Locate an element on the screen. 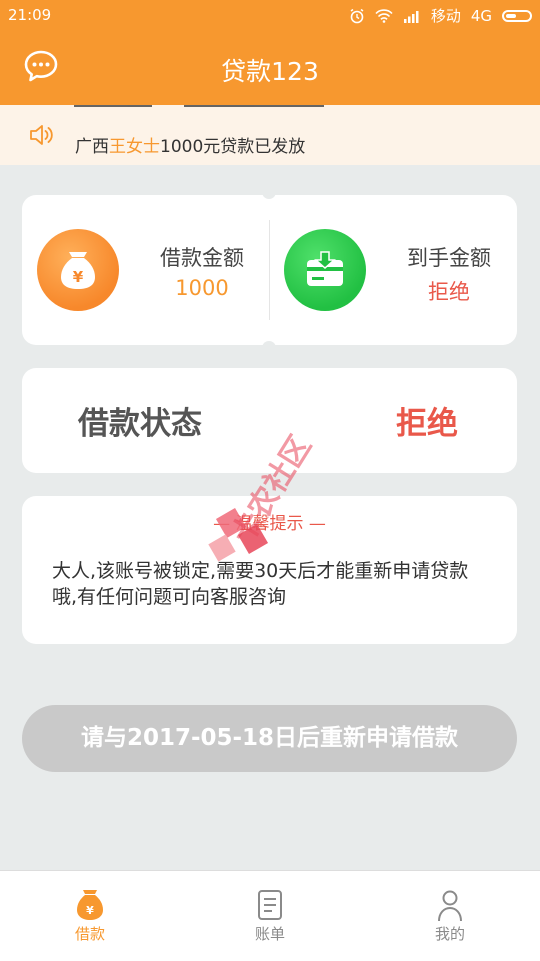 Image resolution: width=540 pixels, height=961 pixels. notice-region: 广西 is located at coordinates (92, 147).